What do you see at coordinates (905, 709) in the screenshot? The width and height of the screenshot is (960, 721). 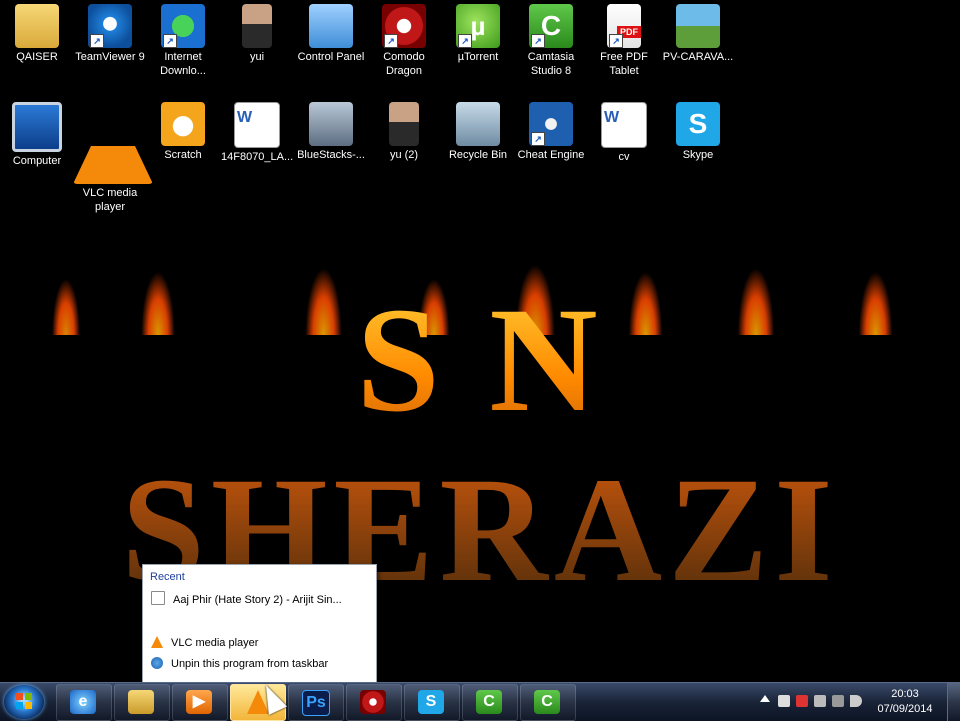 I see `clock-date: 07/09/2014` at bounding box center [905, 709].